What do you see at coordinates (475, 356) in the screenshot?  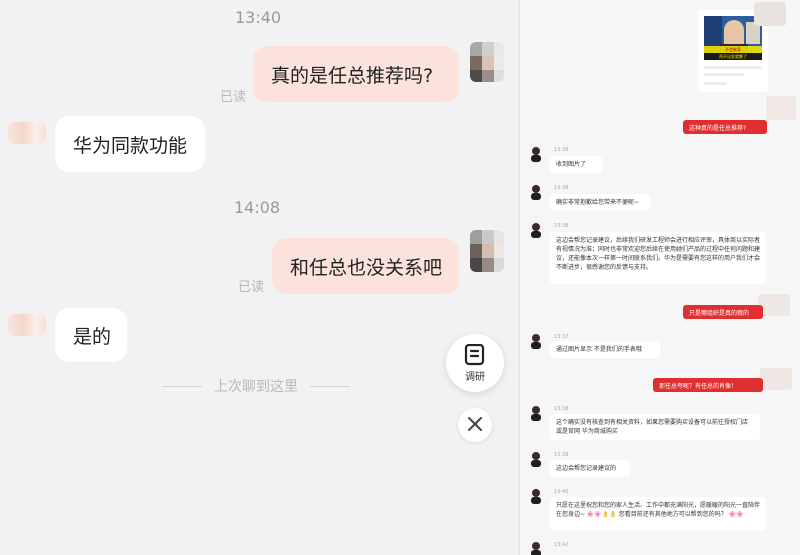 I see `survey-icon` at bounding box center [475, 356].